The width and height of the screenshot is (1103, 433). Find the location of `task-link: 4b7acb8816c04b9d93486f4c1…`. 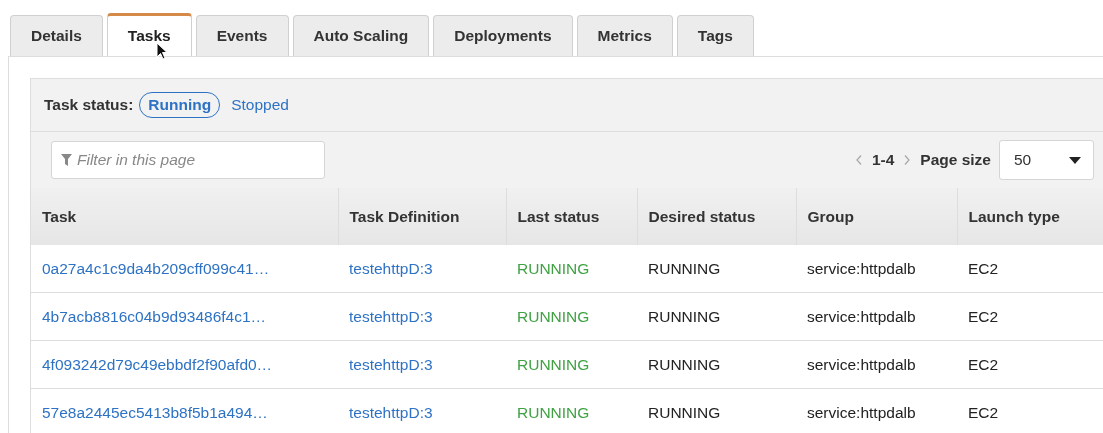

task-link: 4b7acb8816c04b9d93486f4c1… is located at coordinates (154, 316).